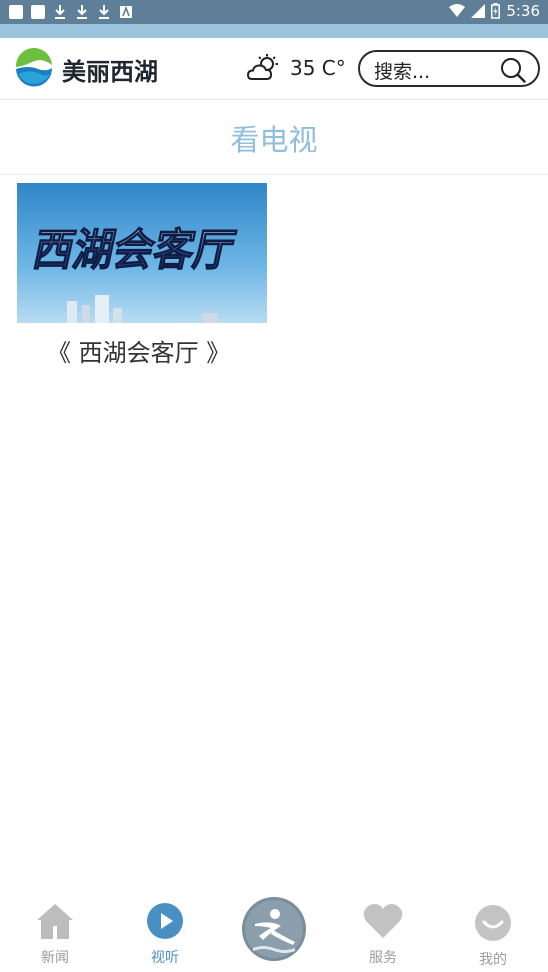 The height and width of the screenshot is (972, 548). I want to click on nav-label-mine: 我的, so click(493, 959).